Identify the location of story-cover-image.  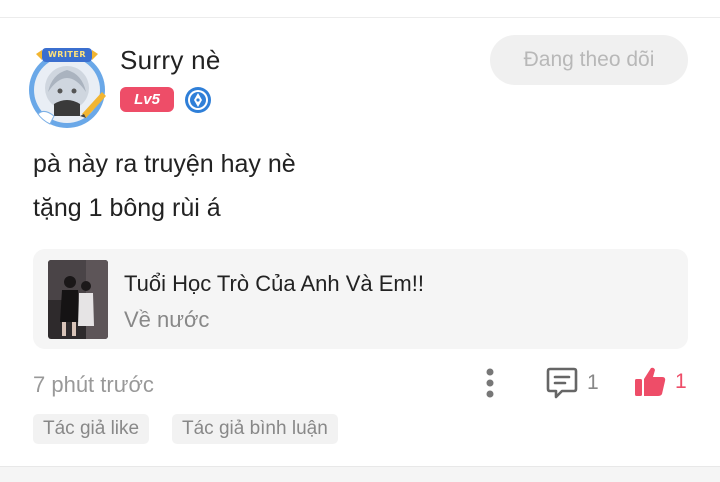
(78, 299).